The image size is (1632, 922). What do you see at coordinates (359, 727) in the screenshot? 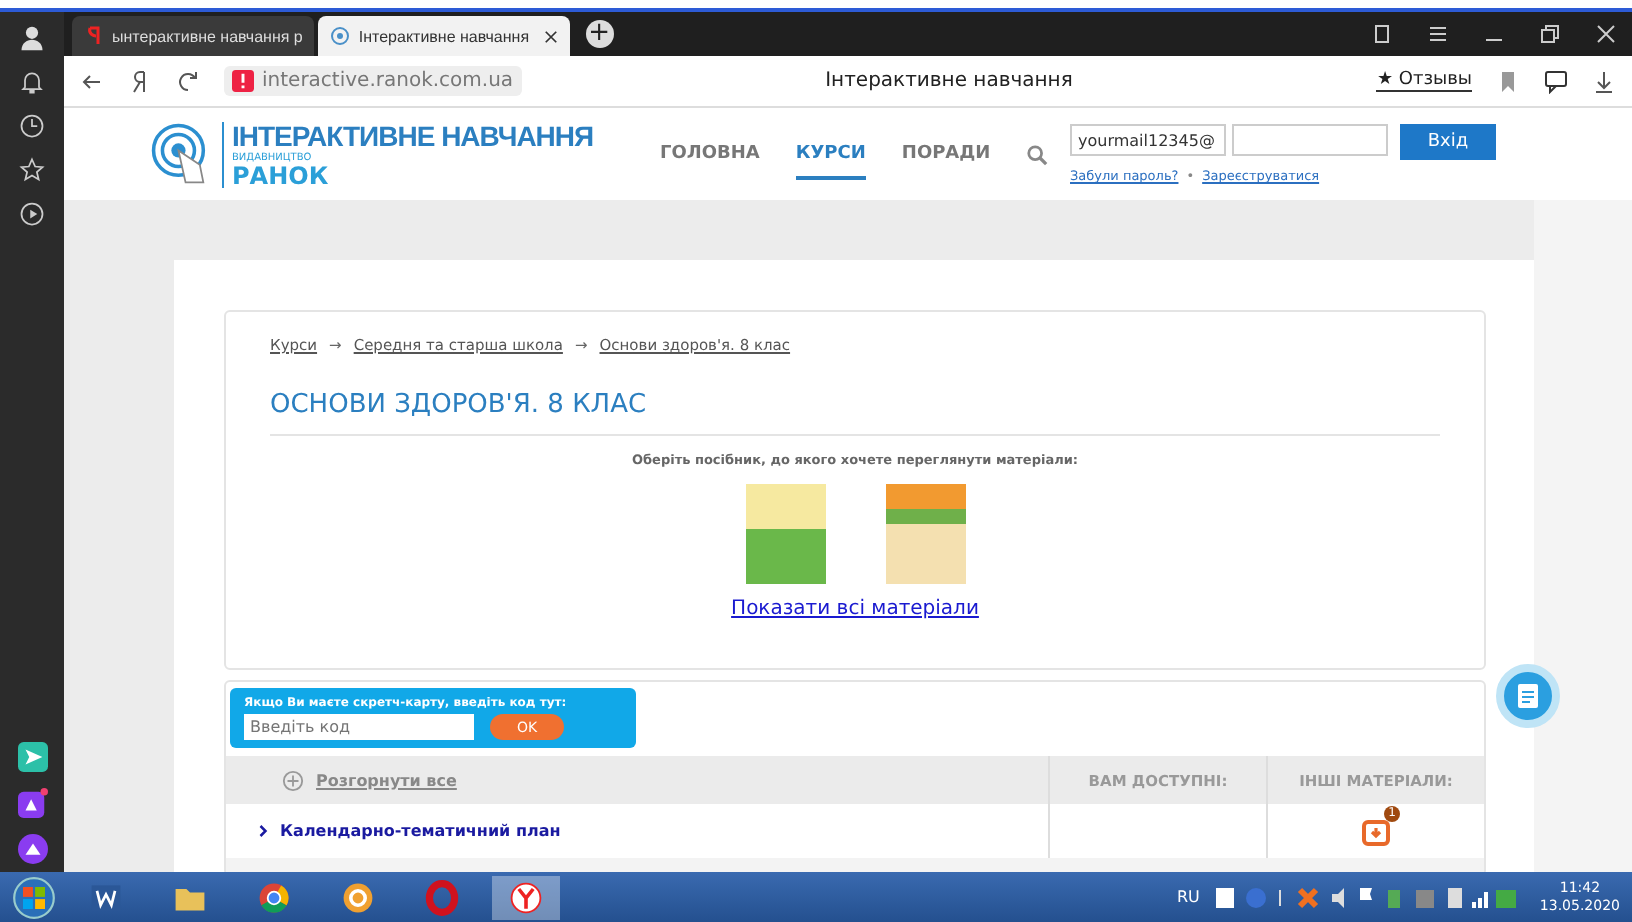
I see `code-field: Введіть код` at bounding box center [359, 727].